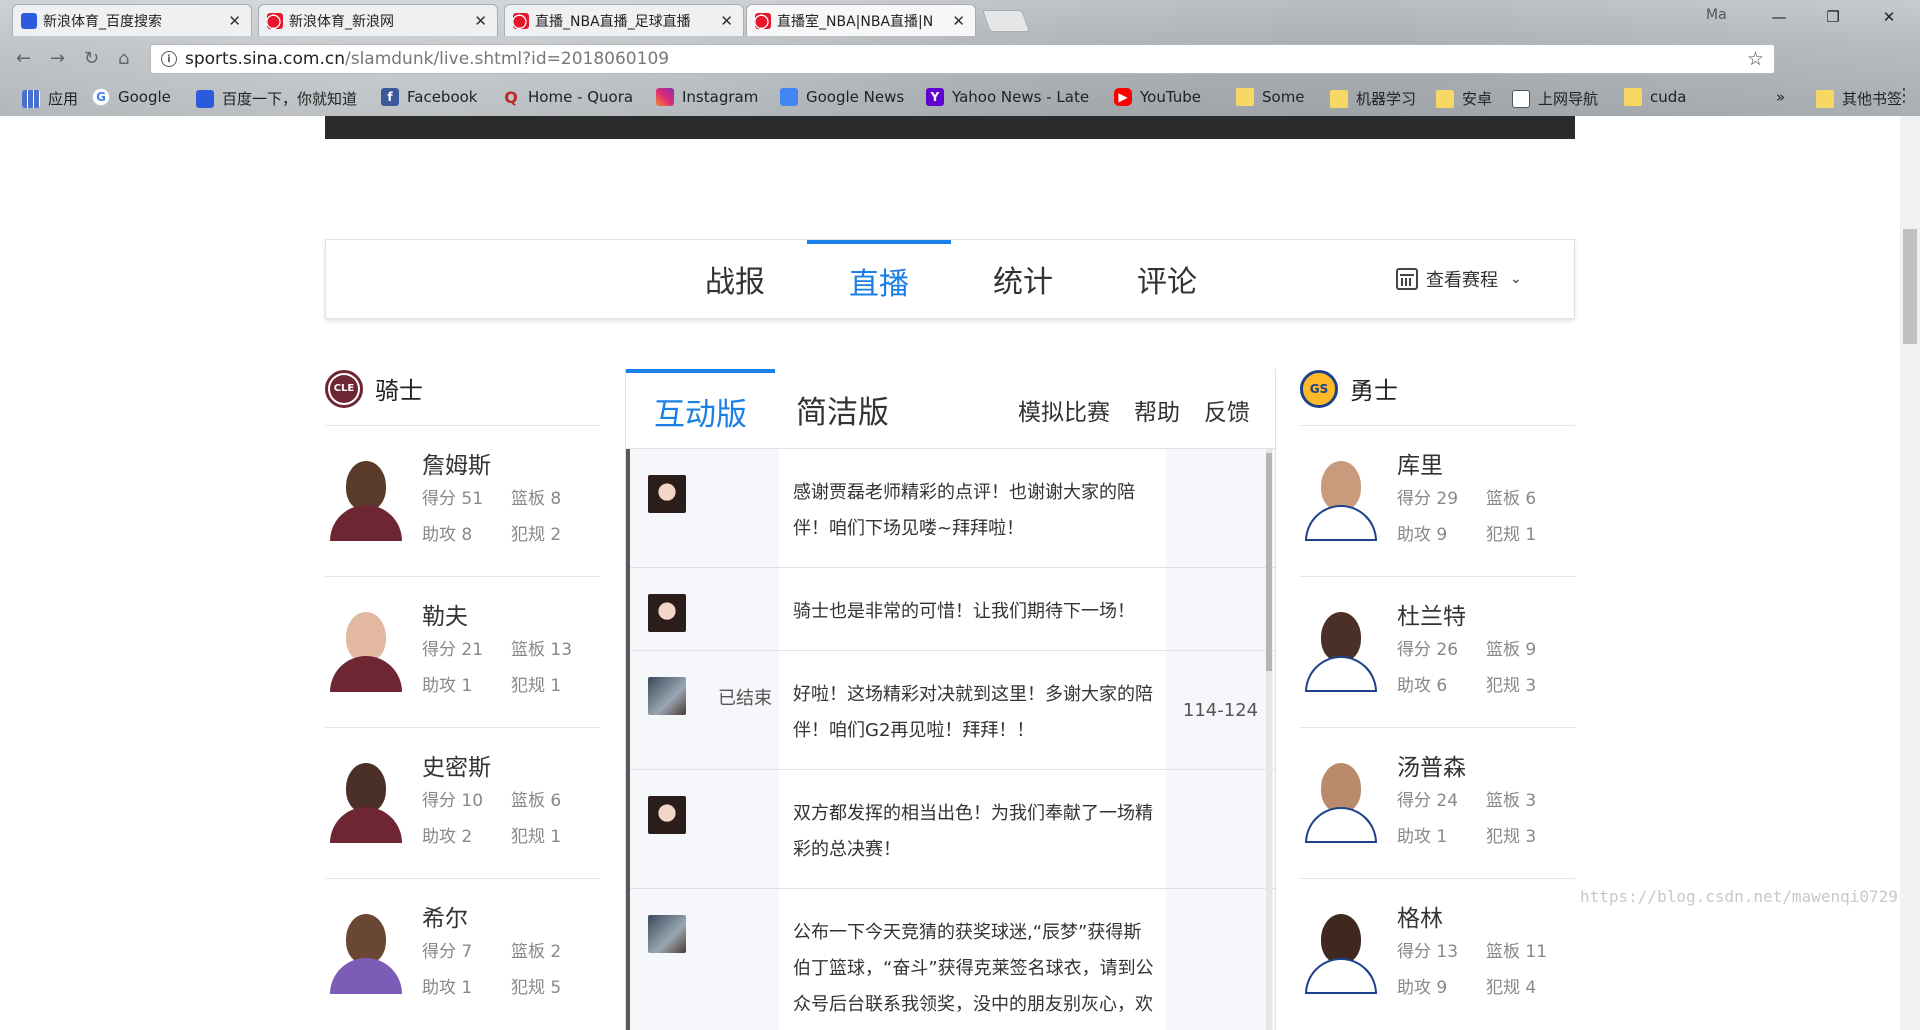  Describe the element at coordinates (462, 652) in the screenshot. I see `player-card: 勒夫 得分 21 篮板 13 助攻 1 犯规 1` at that location.